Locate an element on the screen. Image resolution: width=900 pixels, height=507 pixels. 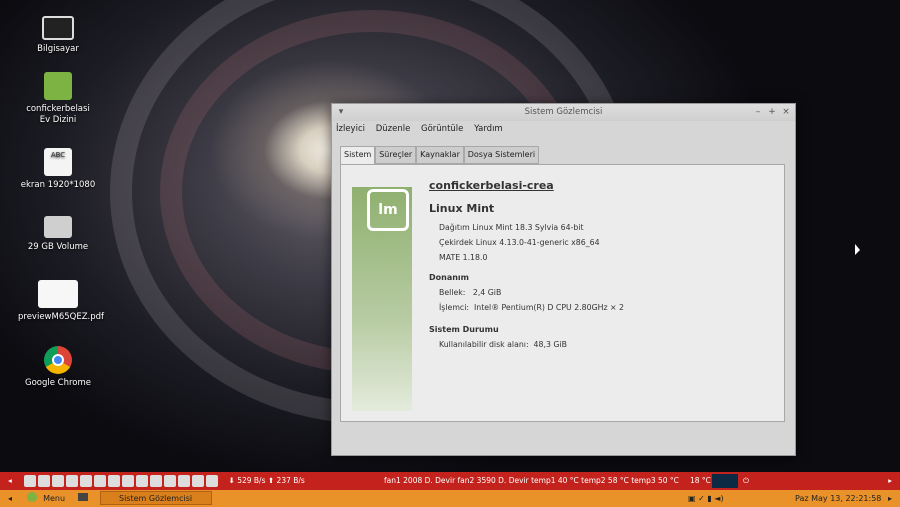
desktop-icon-label: Google Chrome is located at coordinates (58, 383).